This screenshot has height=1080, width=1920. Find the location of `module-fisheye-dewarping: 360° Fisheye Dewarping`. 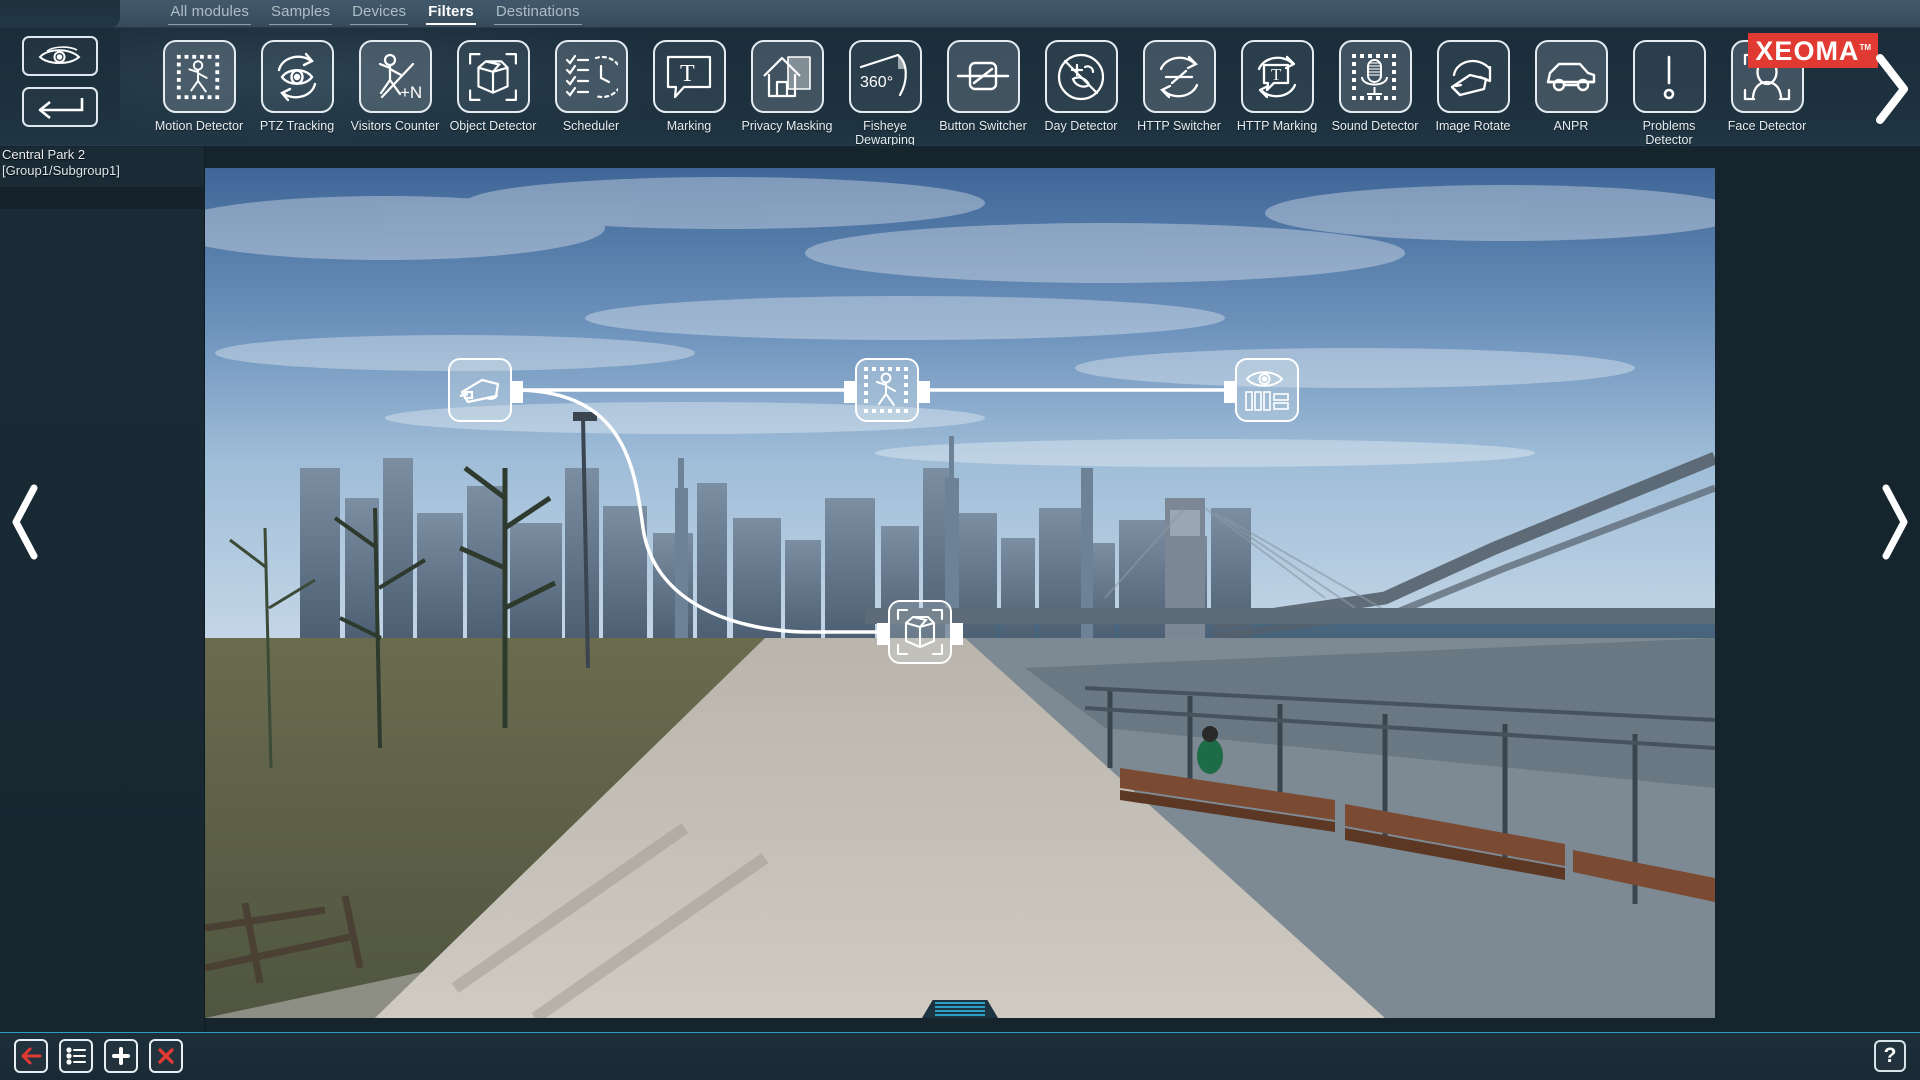

module-fisheye-dewarping: 360° Fisheye Dewarping is located at coordinates (885, 88).